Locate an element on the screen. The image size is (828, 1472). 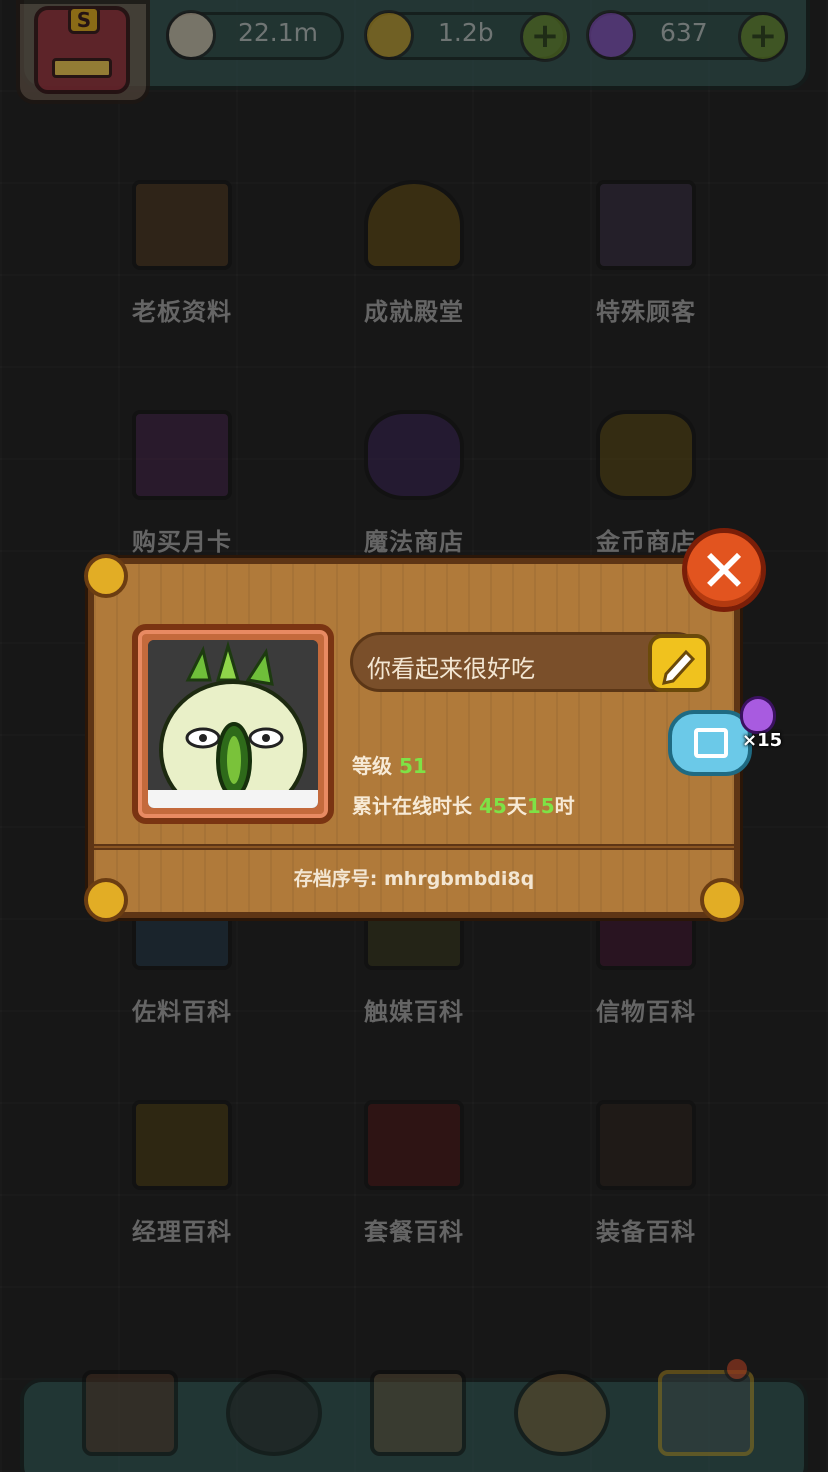
potion-reward-icon is located at coordinates (758, 715).